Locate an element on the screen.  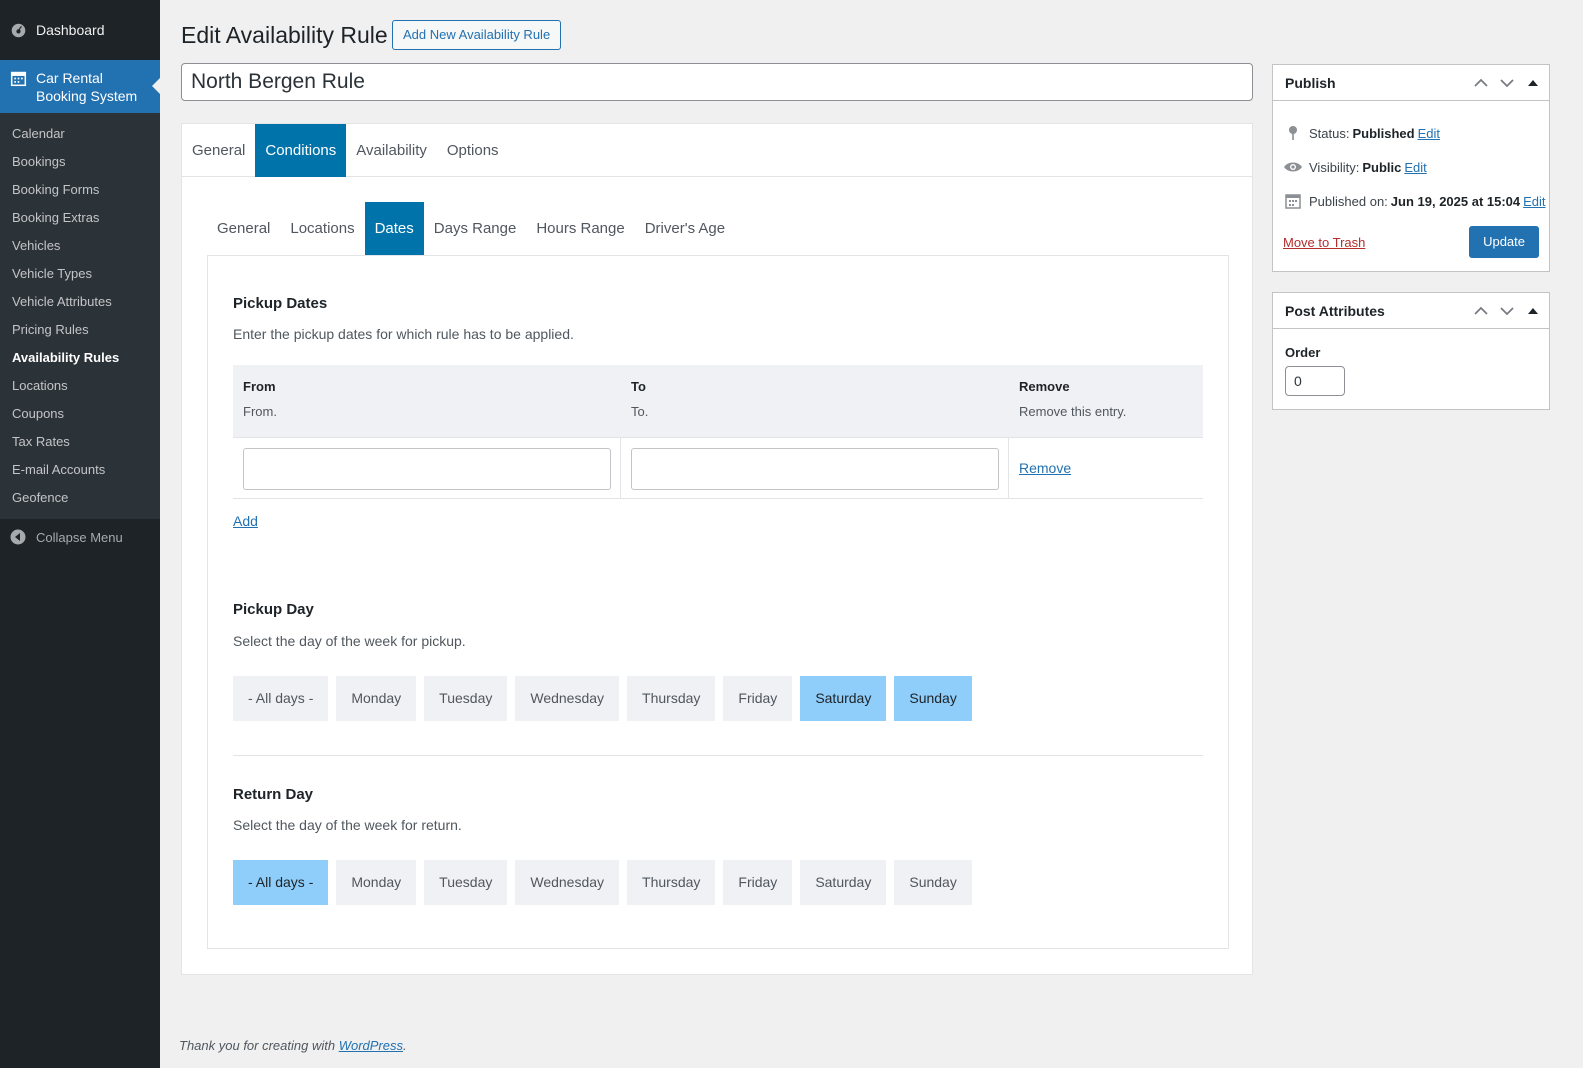
post-attributes-title: Post Attributes is located at coordinates (1335, 310).